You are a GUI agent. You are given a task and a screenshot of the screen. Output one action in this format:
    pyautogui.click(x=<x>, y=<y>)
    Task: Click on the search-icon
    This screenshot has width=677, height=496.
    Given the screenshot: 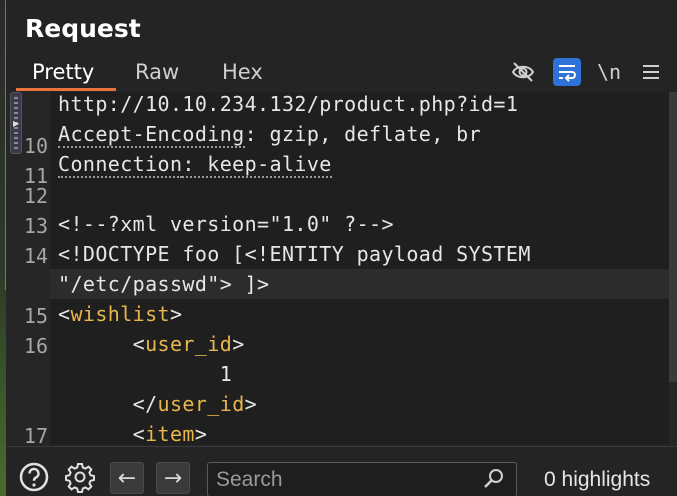 What is the action you would take?
    pyautogui.click(x=494, y=479)
    